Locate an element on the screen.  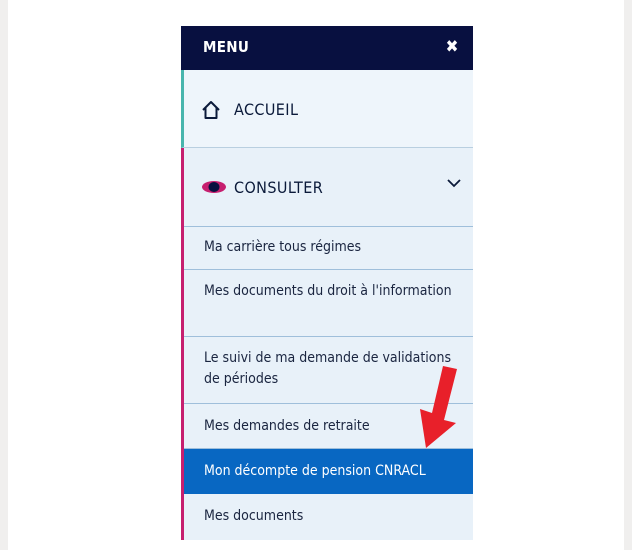
red-arrow-icon is located at coordinates (438, 407).